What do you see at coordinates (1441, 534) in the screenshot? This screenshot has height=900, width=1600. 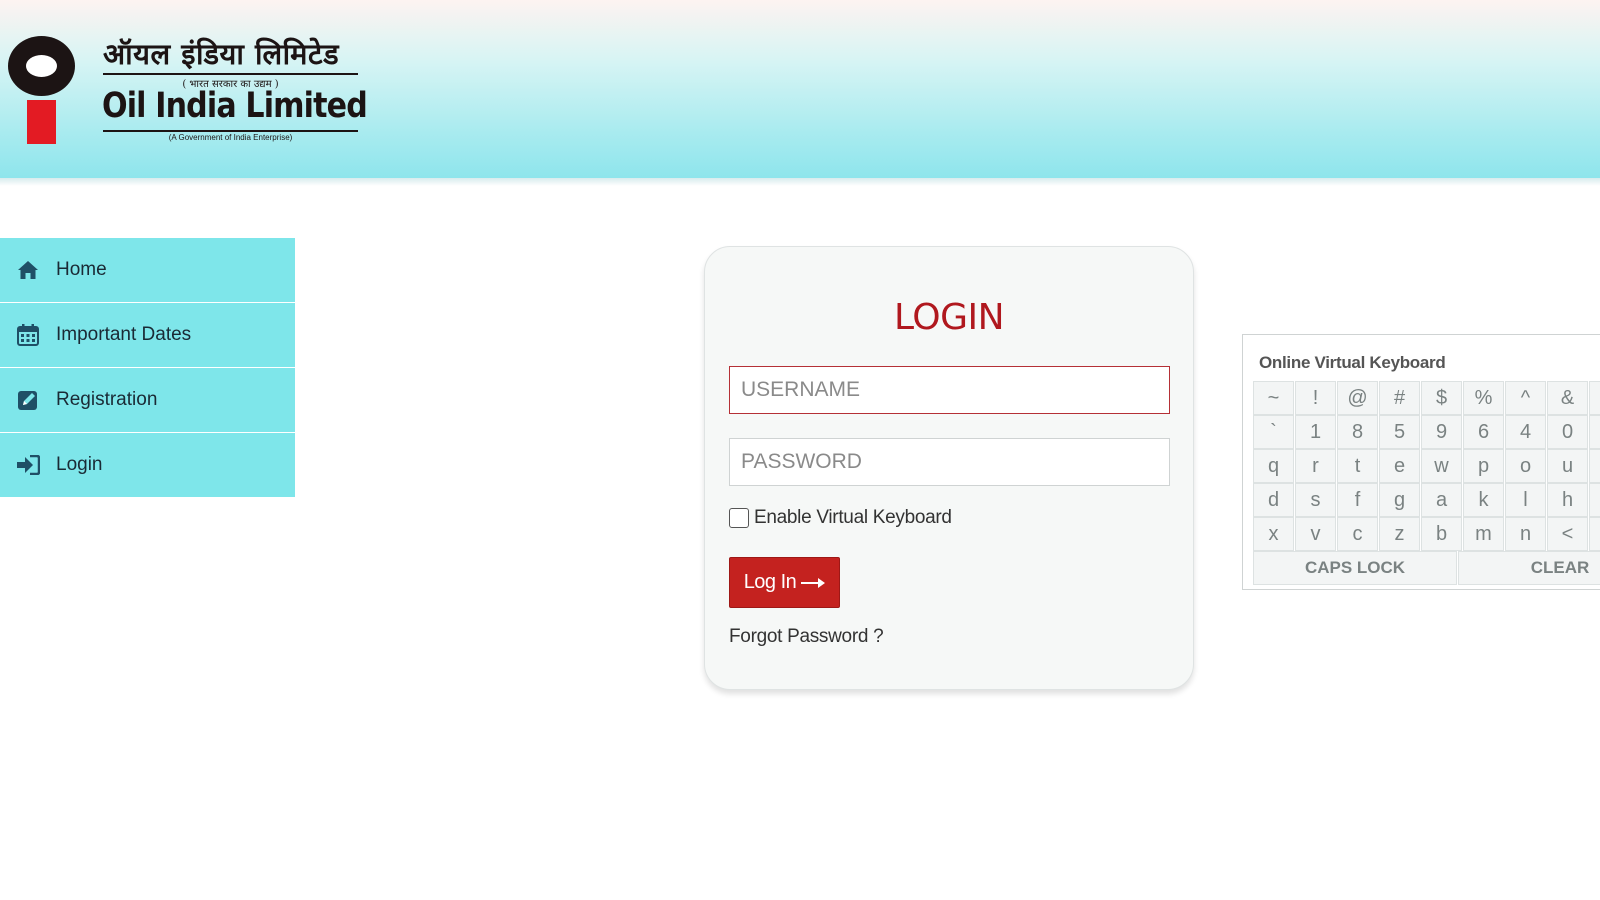 I see `keyboard-key: b` at bounding box center [1441, 534].